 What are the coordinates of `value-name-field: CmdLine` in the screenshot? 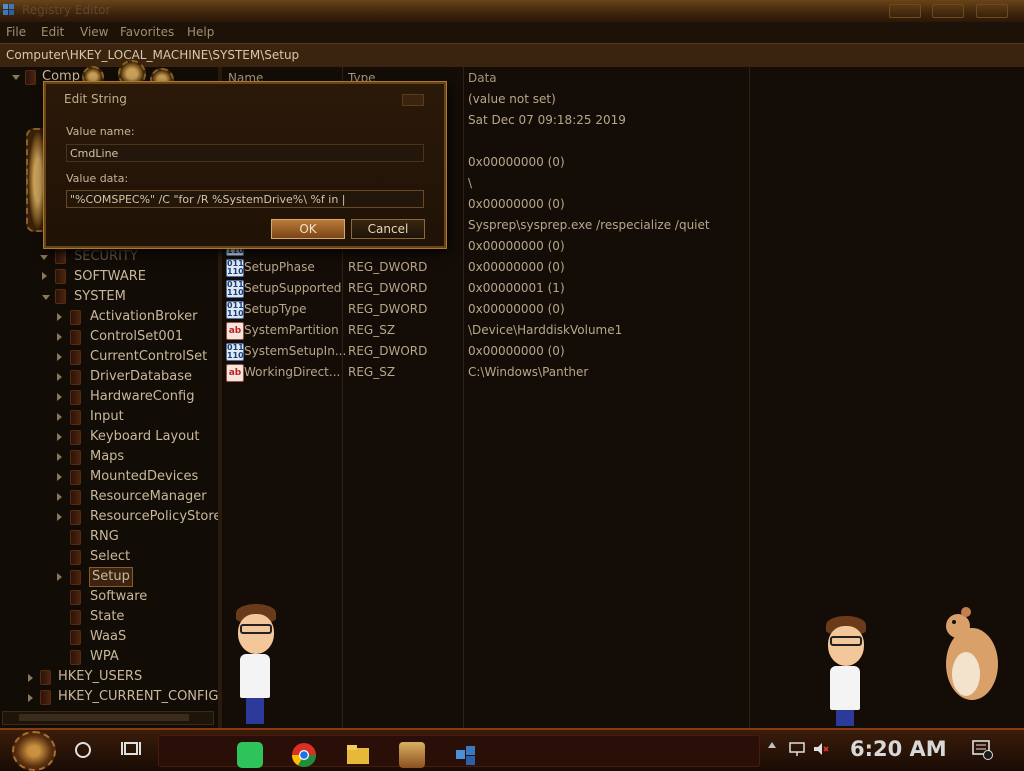 It's located at (245, 153).